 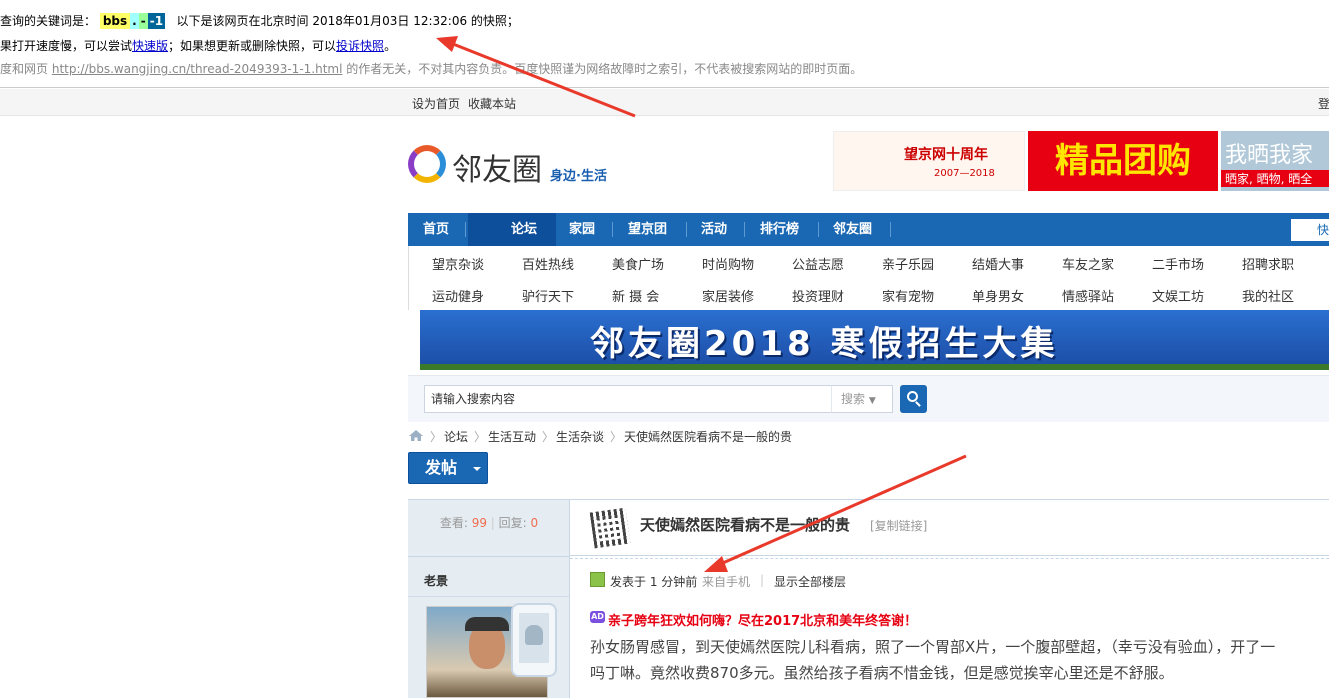 I want to click on arrow-head-top, so click(x=447, y=44).